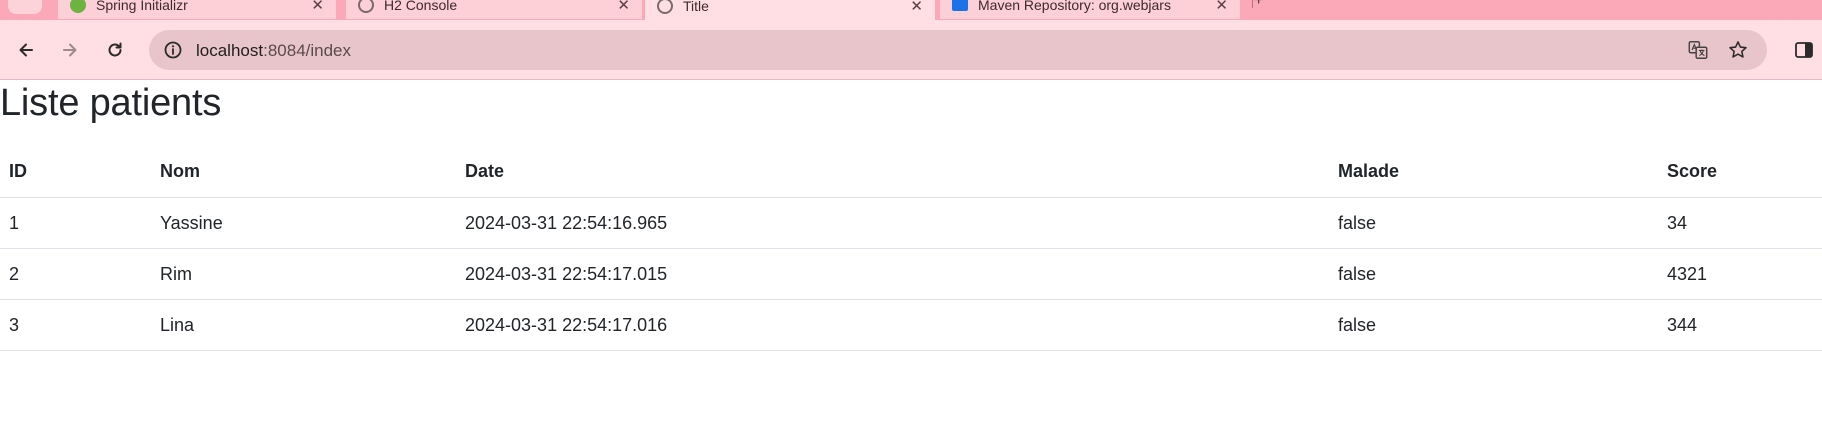 This screenshot has height=427, width=1822. I want to click on cell-date: 2024-03-31 22:54:17.015, so click(892, 274).